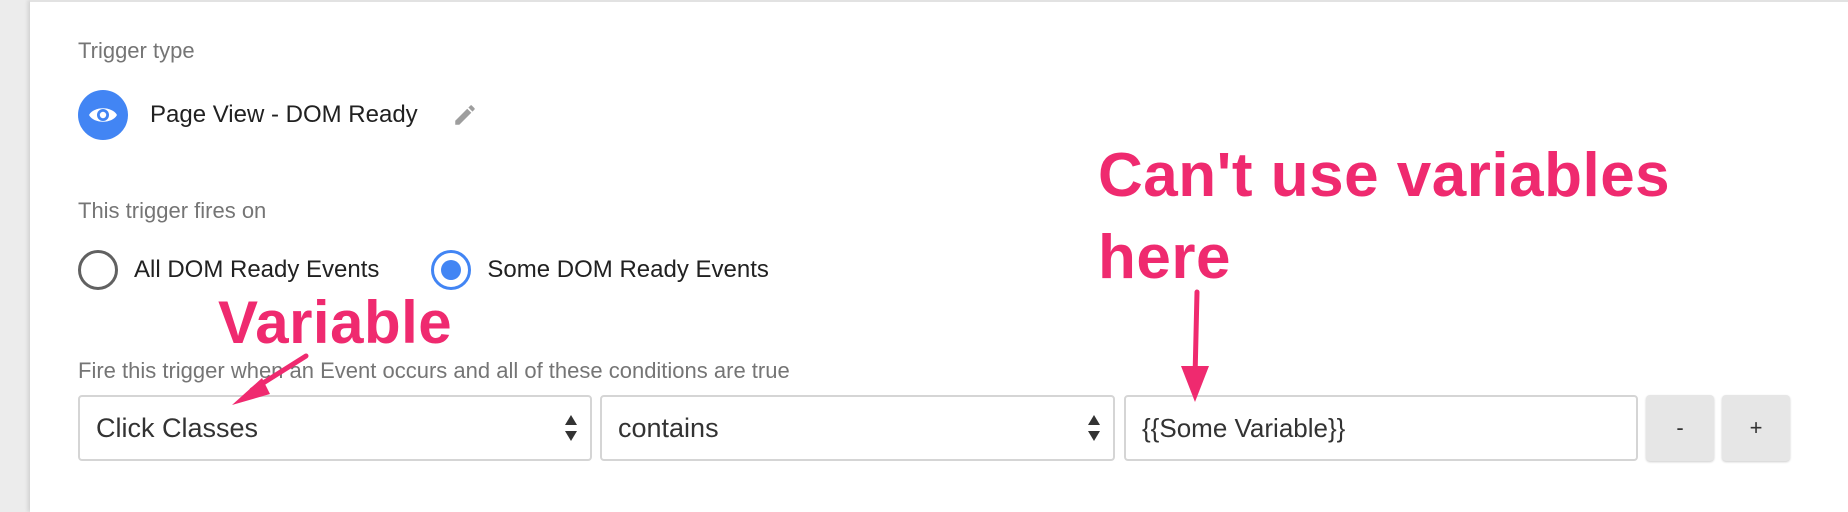 Image resolution: width=1848 pixels, height=512 pixels. Describe the element at coordinates (451, 270) in the screenshot. I see `radio-selected-icon` at that location.